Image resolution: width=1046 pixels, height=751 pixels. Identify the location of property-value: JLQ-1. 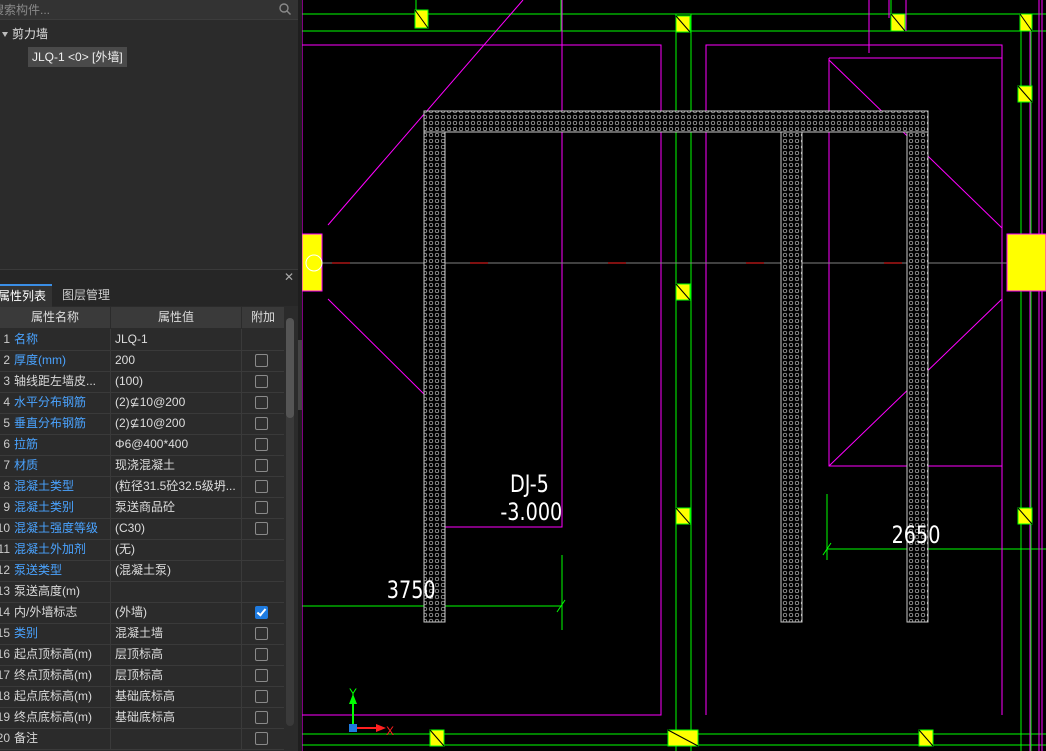
(178, 339).